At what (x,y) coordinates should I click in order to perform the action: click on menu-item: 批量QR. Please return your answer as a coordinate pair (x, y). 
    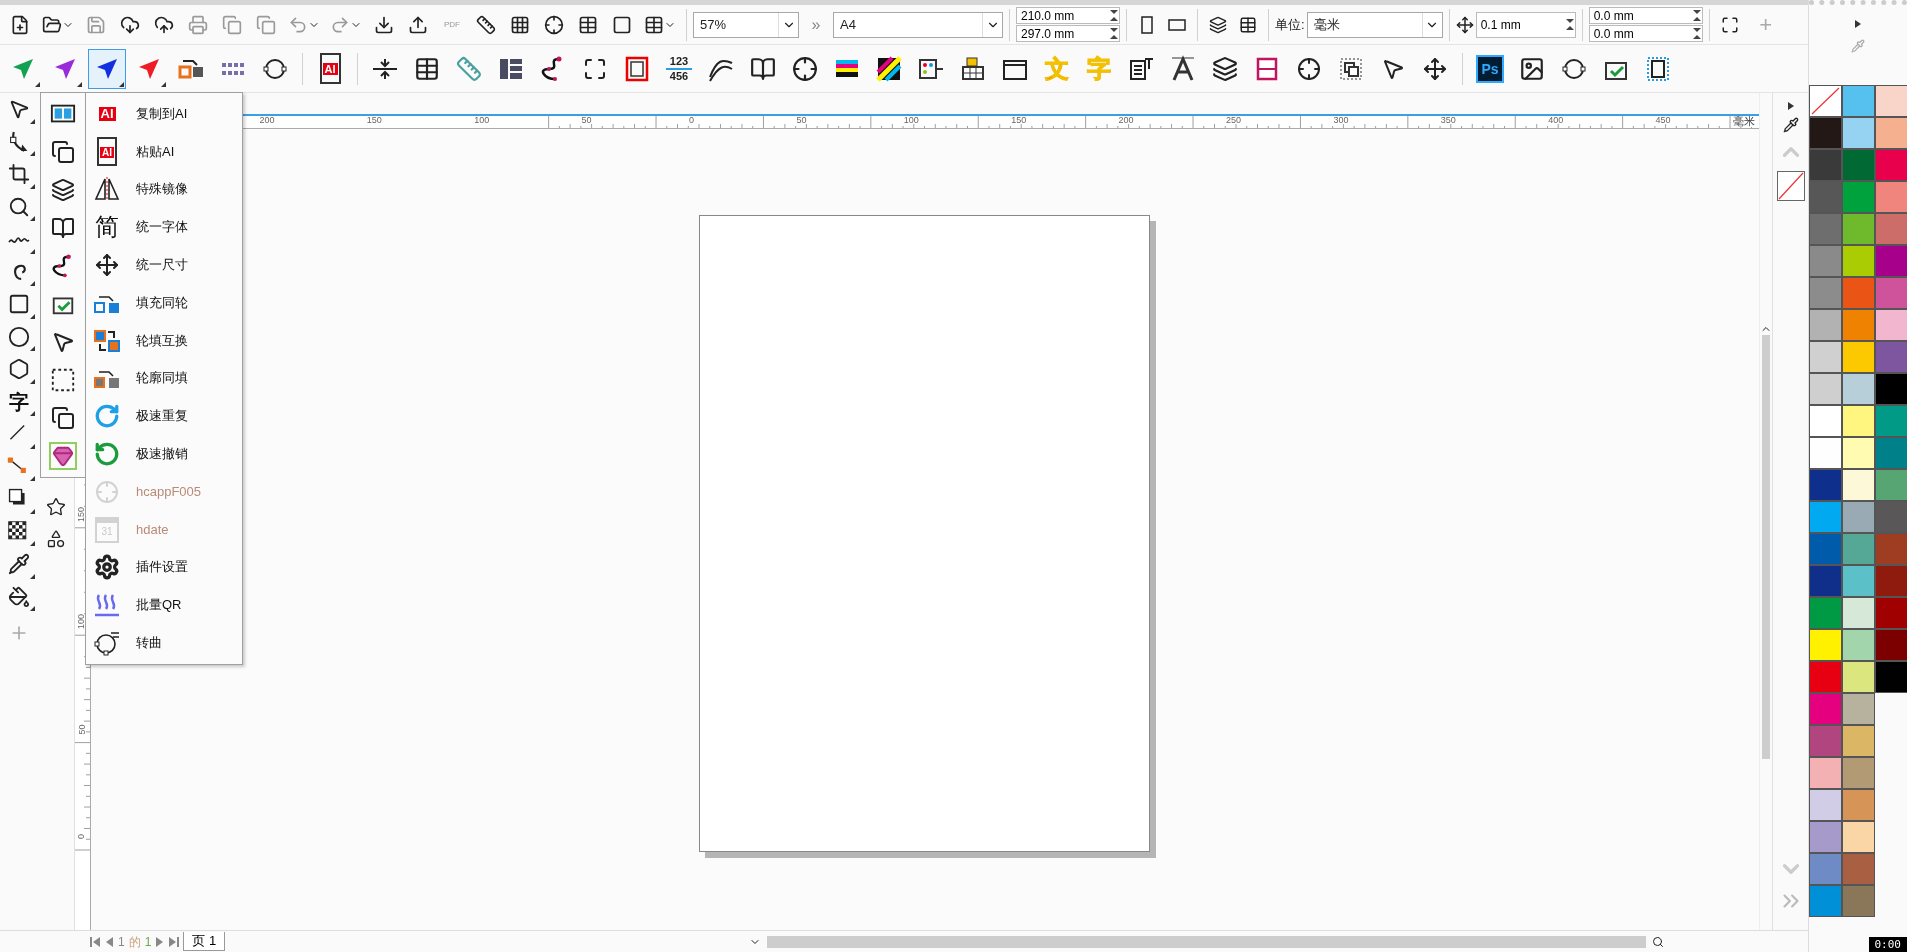
    Looking at the image, I should click on (164, 605).